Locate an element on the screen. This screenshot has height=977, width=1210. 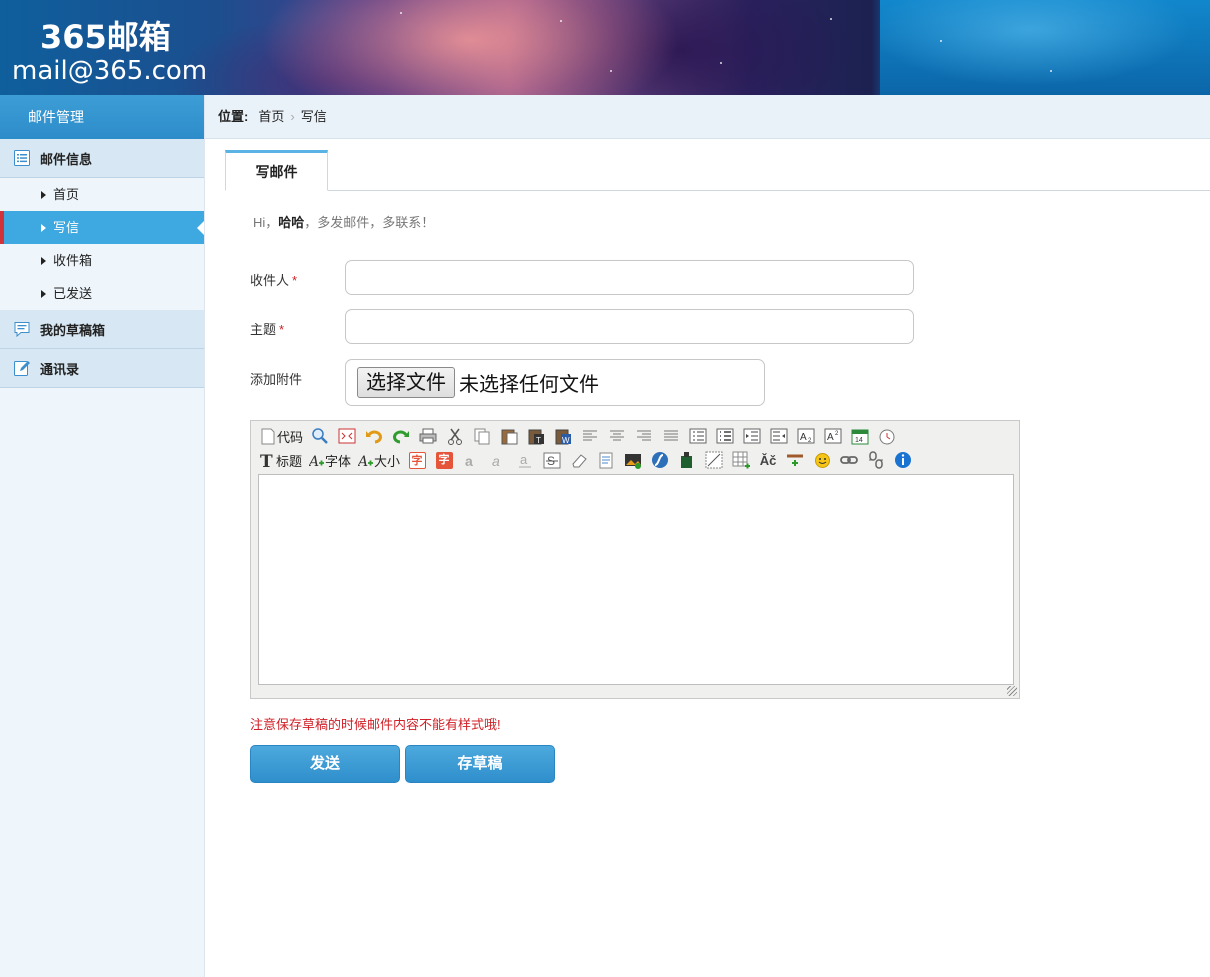
horizontal-rule-button is located at coordinates (795, 460).